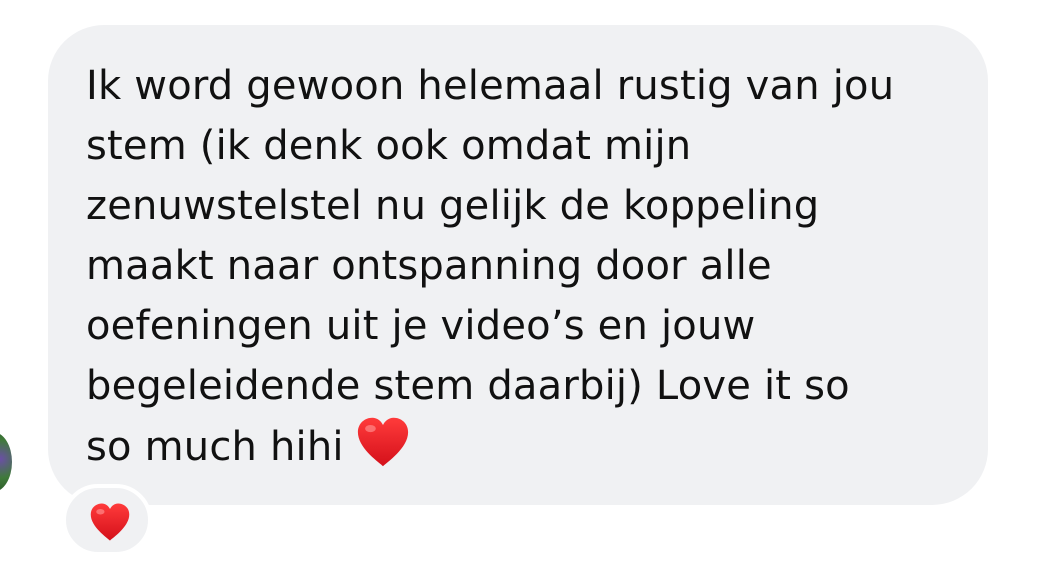 This screenshot has width=1041, height=584. Describe the element at coordinates (215, 447) in the screenshot. I see `message-line-7: so much hihi` at that location.